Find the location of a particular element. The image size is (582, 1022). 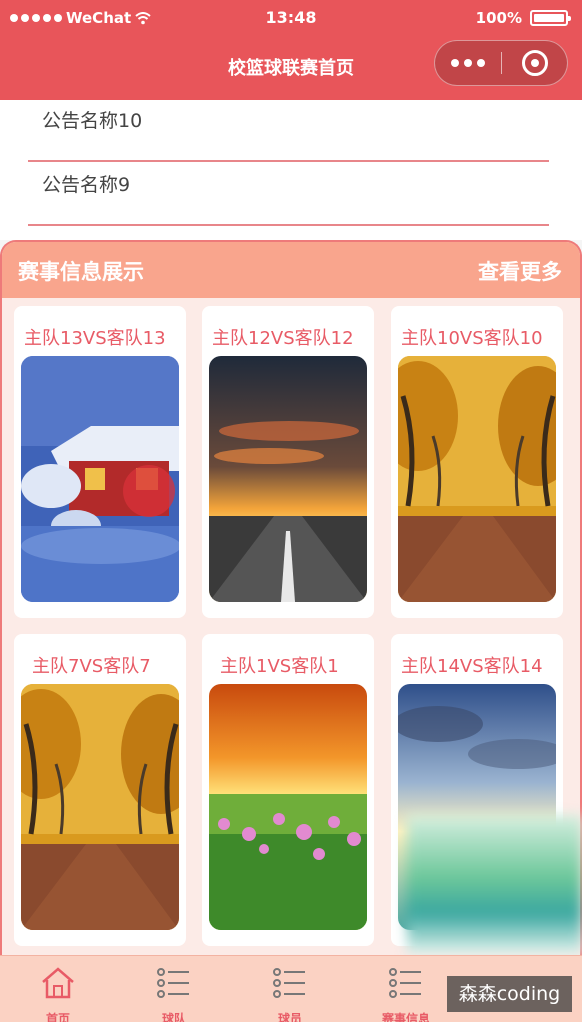

match-title: 主队7VS客队7 is located at coordinates (91, 666).